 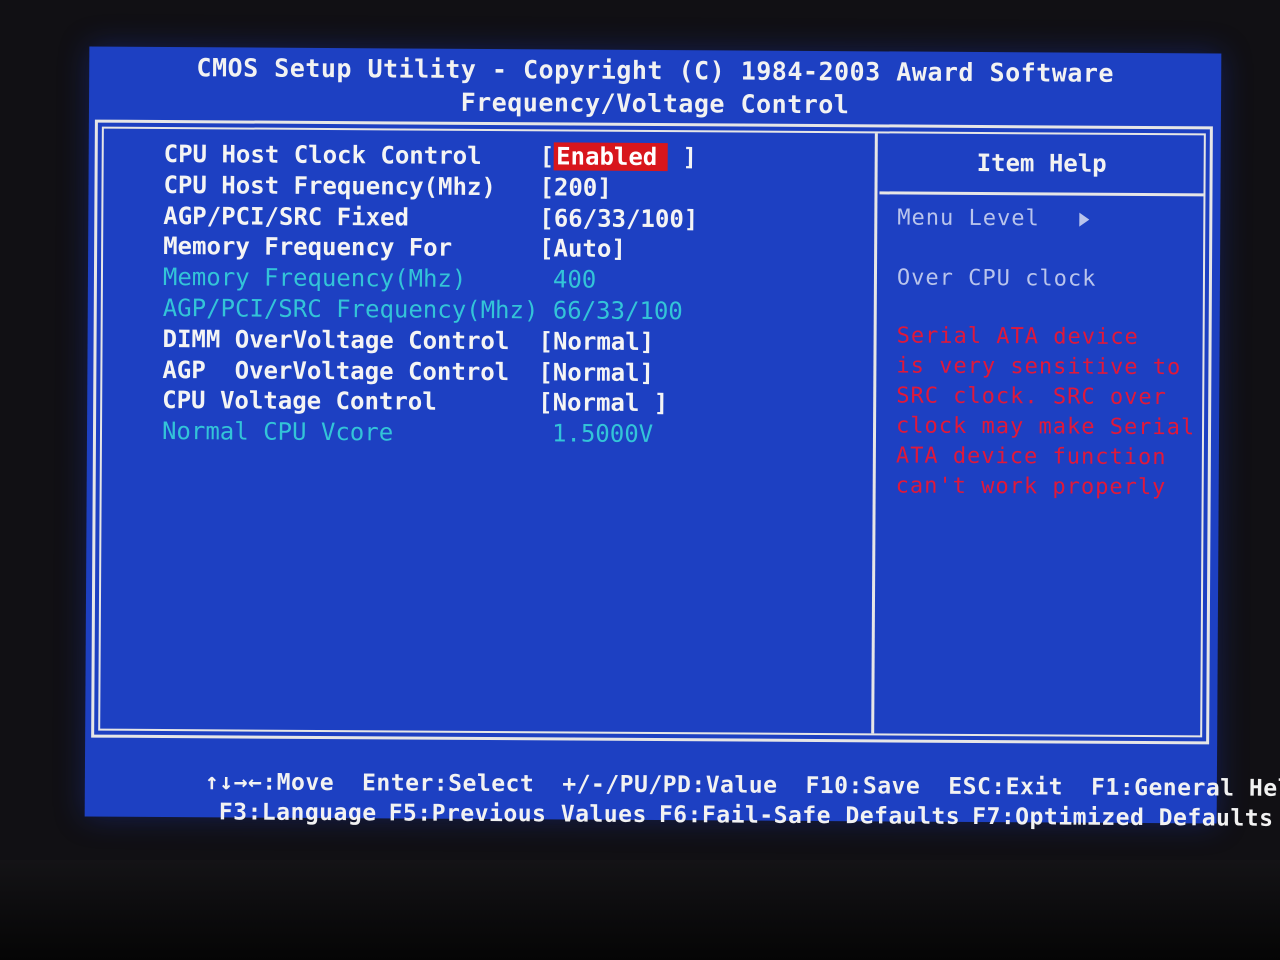 I want to click on setting-value: [Enabled ], so click(x=619, y=156).